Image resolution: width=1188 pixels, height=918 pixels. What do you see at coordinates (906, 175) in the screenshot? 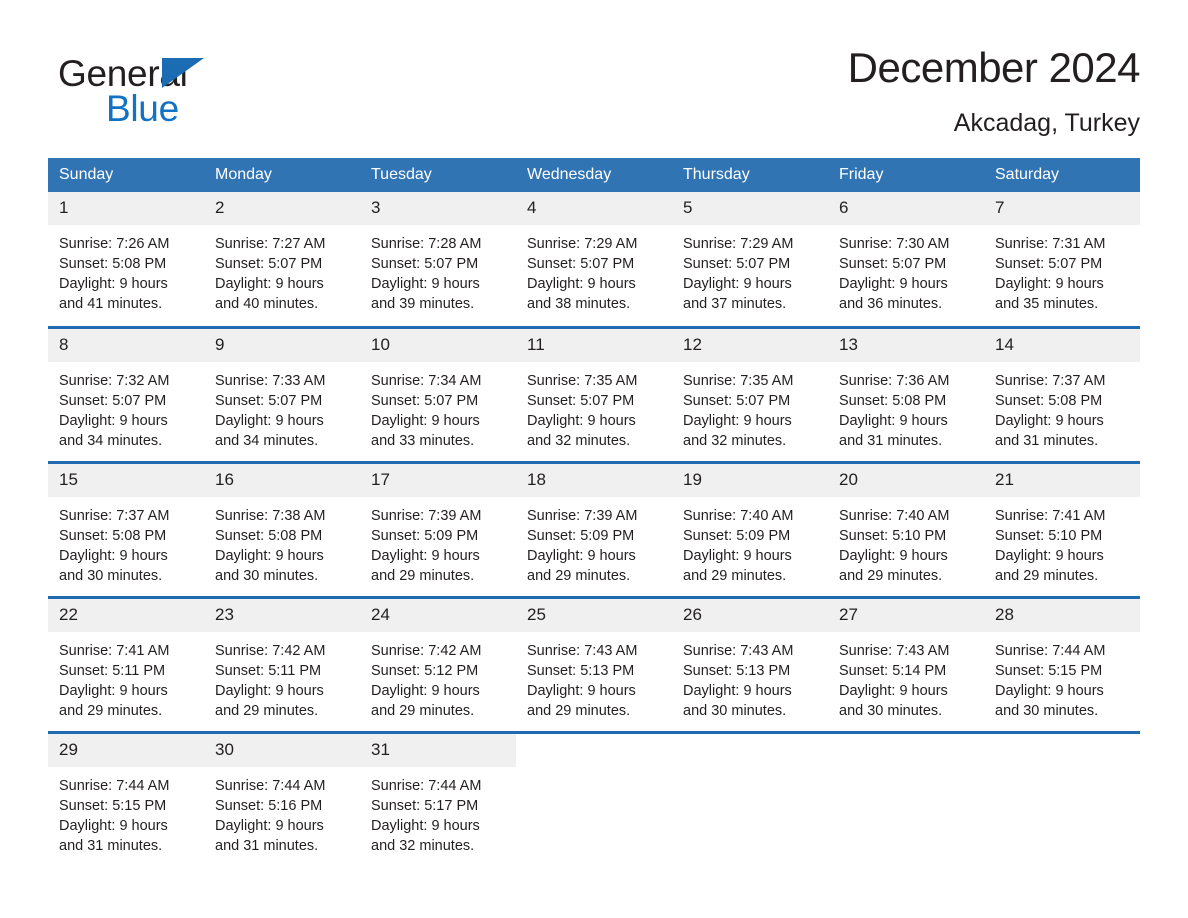
I see `weekday-header-friday: Friday` at bounding box center [906, 175].